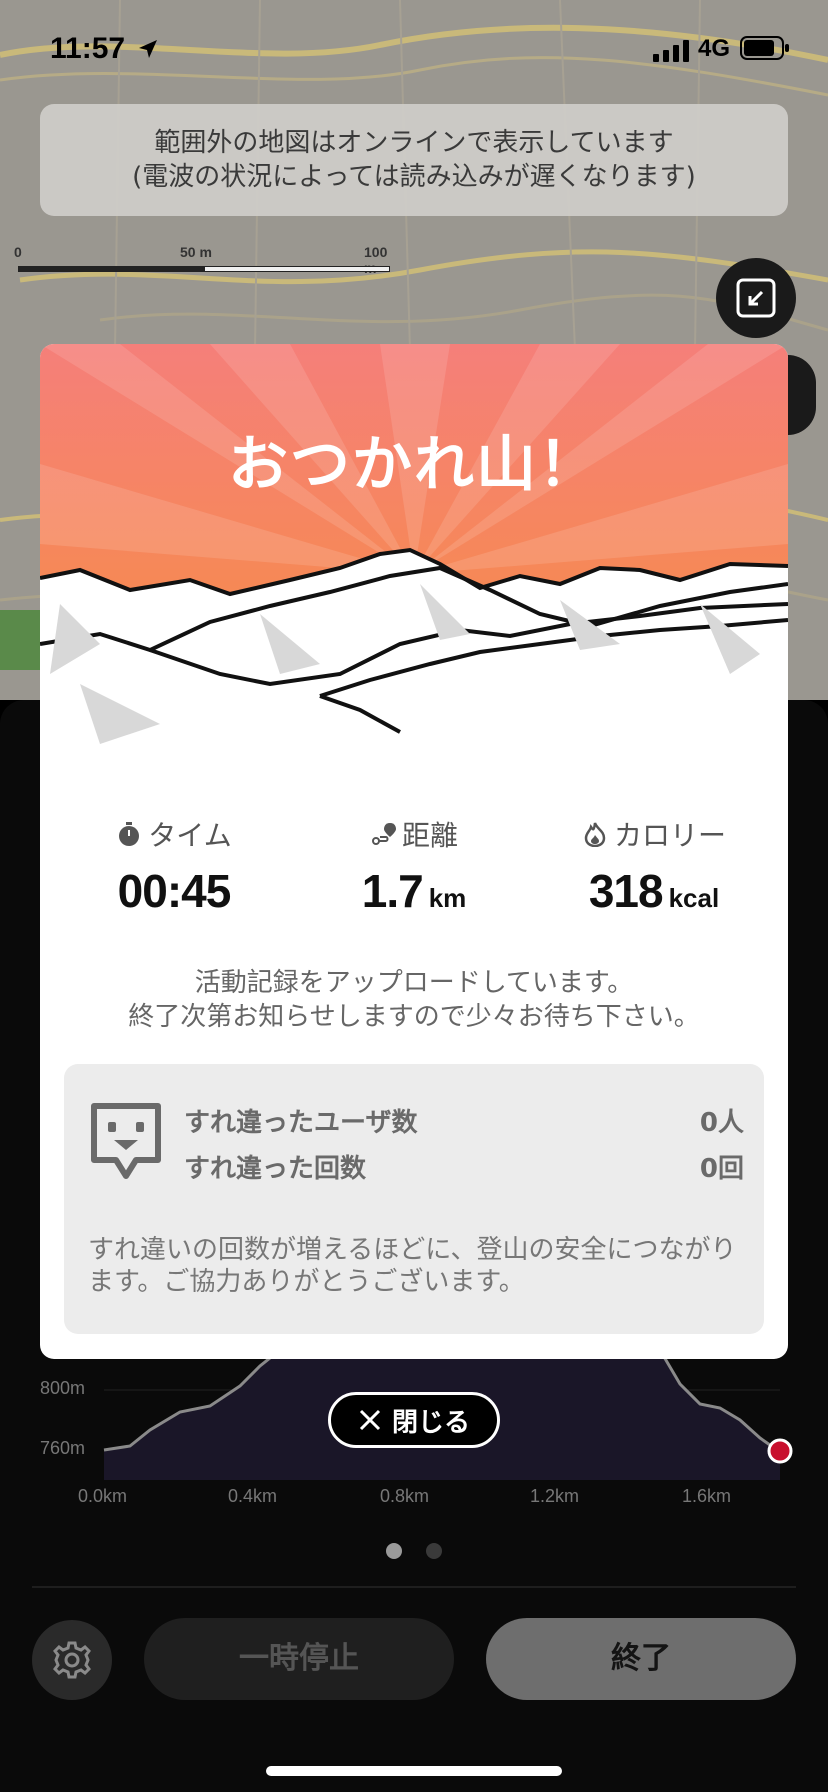 Image resolution: width=828 pixels, height=1792 pixels. Describe the element at coordinates (671, 51) in the screenshot. I see `signal-icon` at that location.